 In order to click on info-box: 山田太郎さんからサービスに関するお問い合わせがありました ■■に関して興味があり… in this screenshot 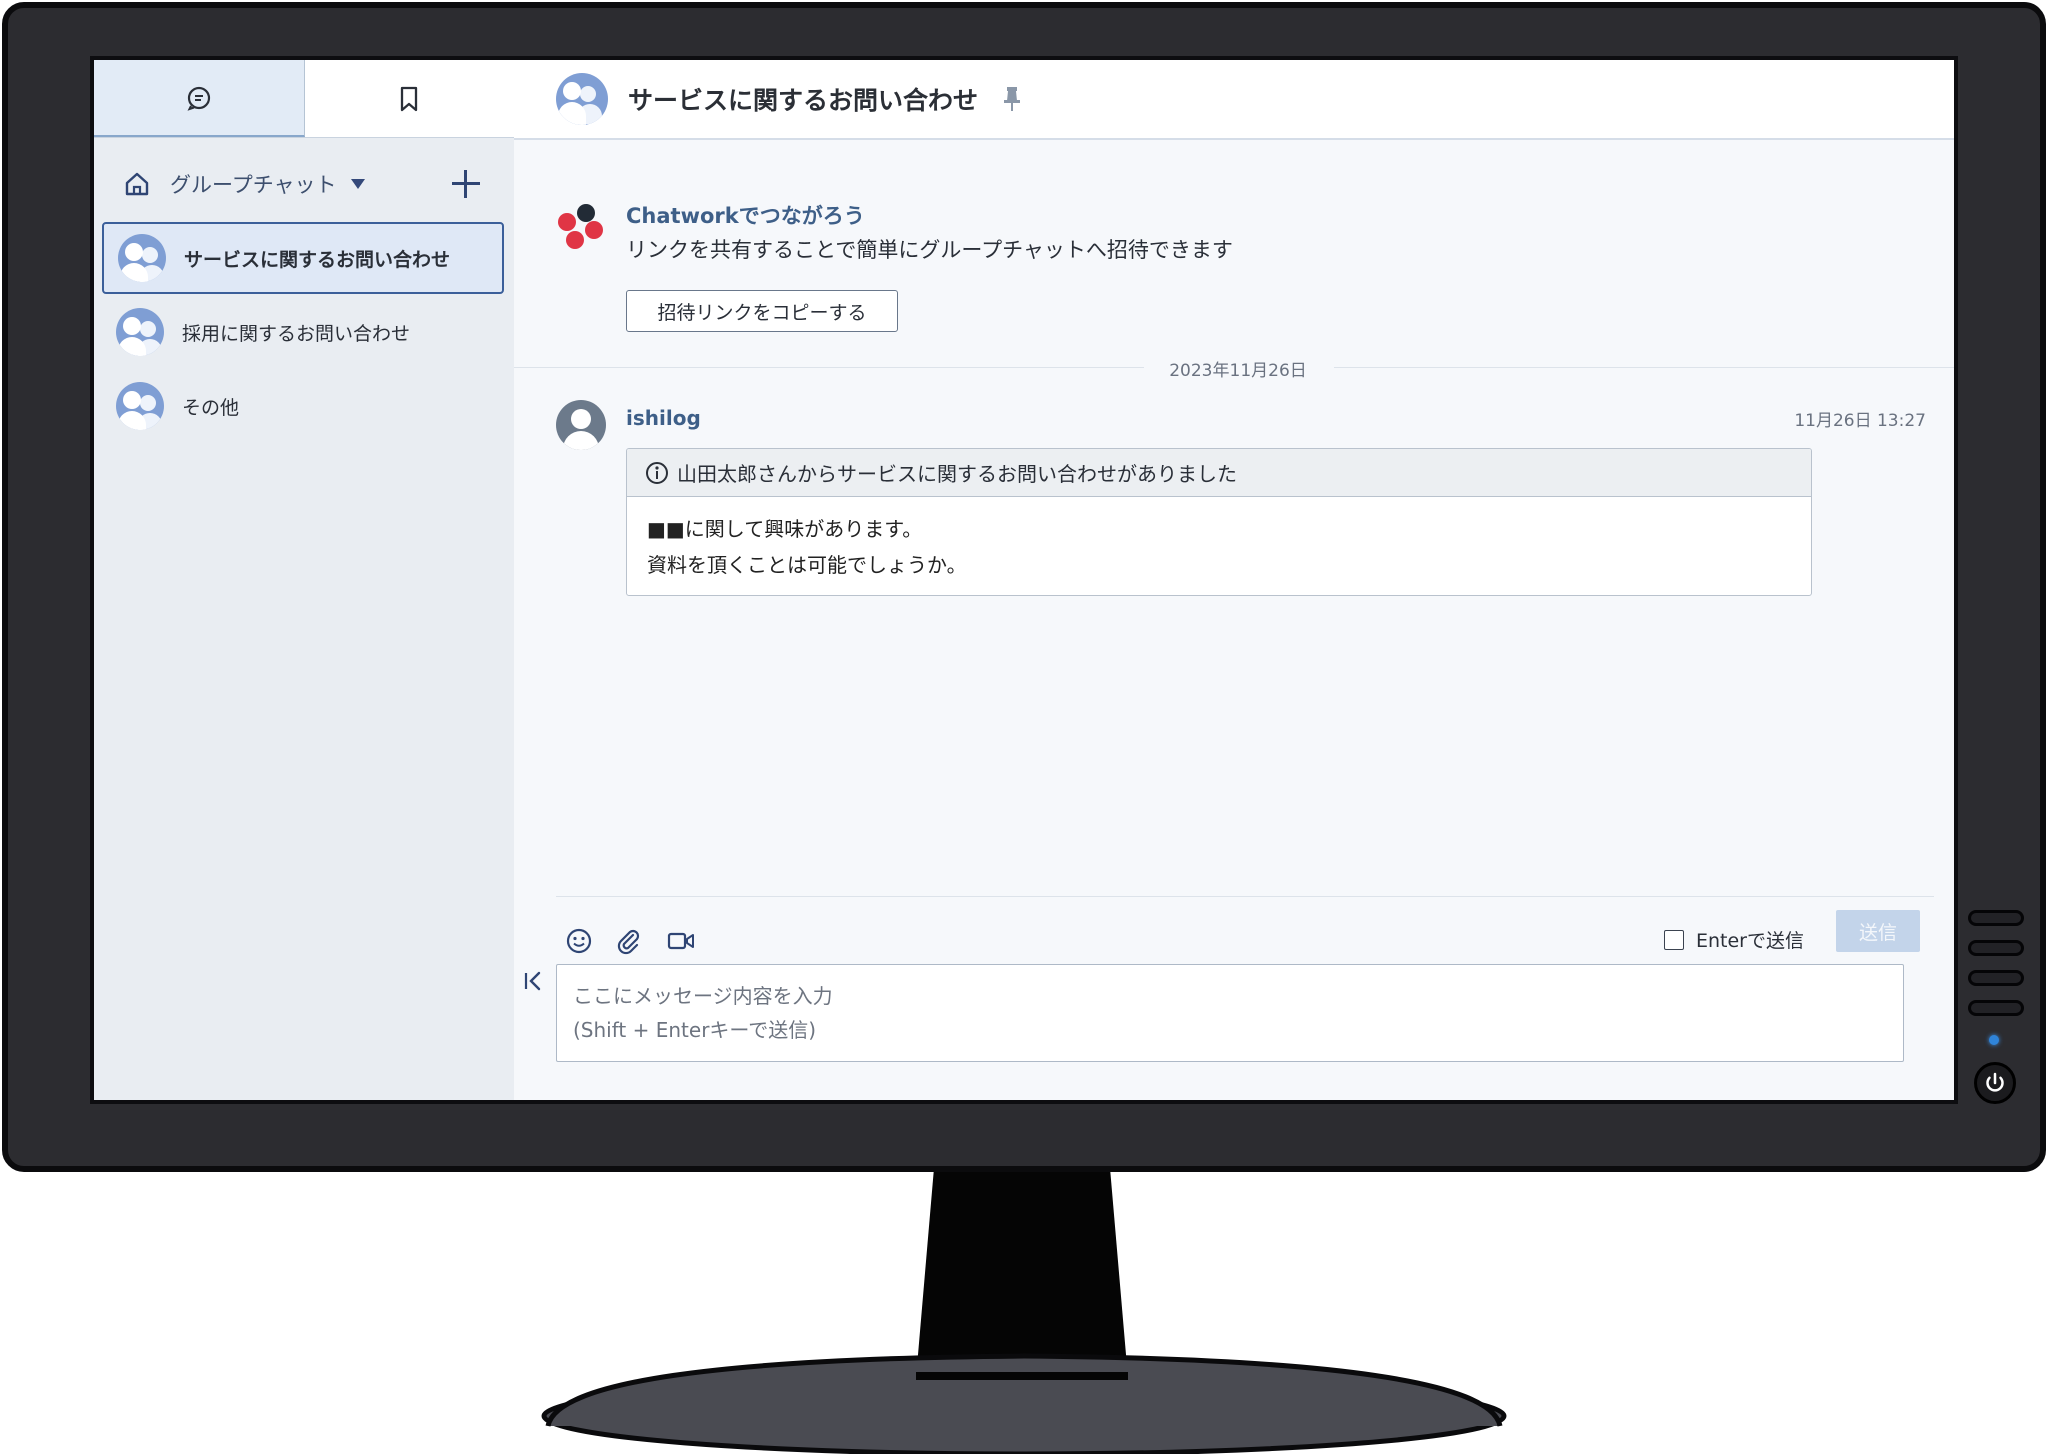, I will do `click(1219, 522)`.